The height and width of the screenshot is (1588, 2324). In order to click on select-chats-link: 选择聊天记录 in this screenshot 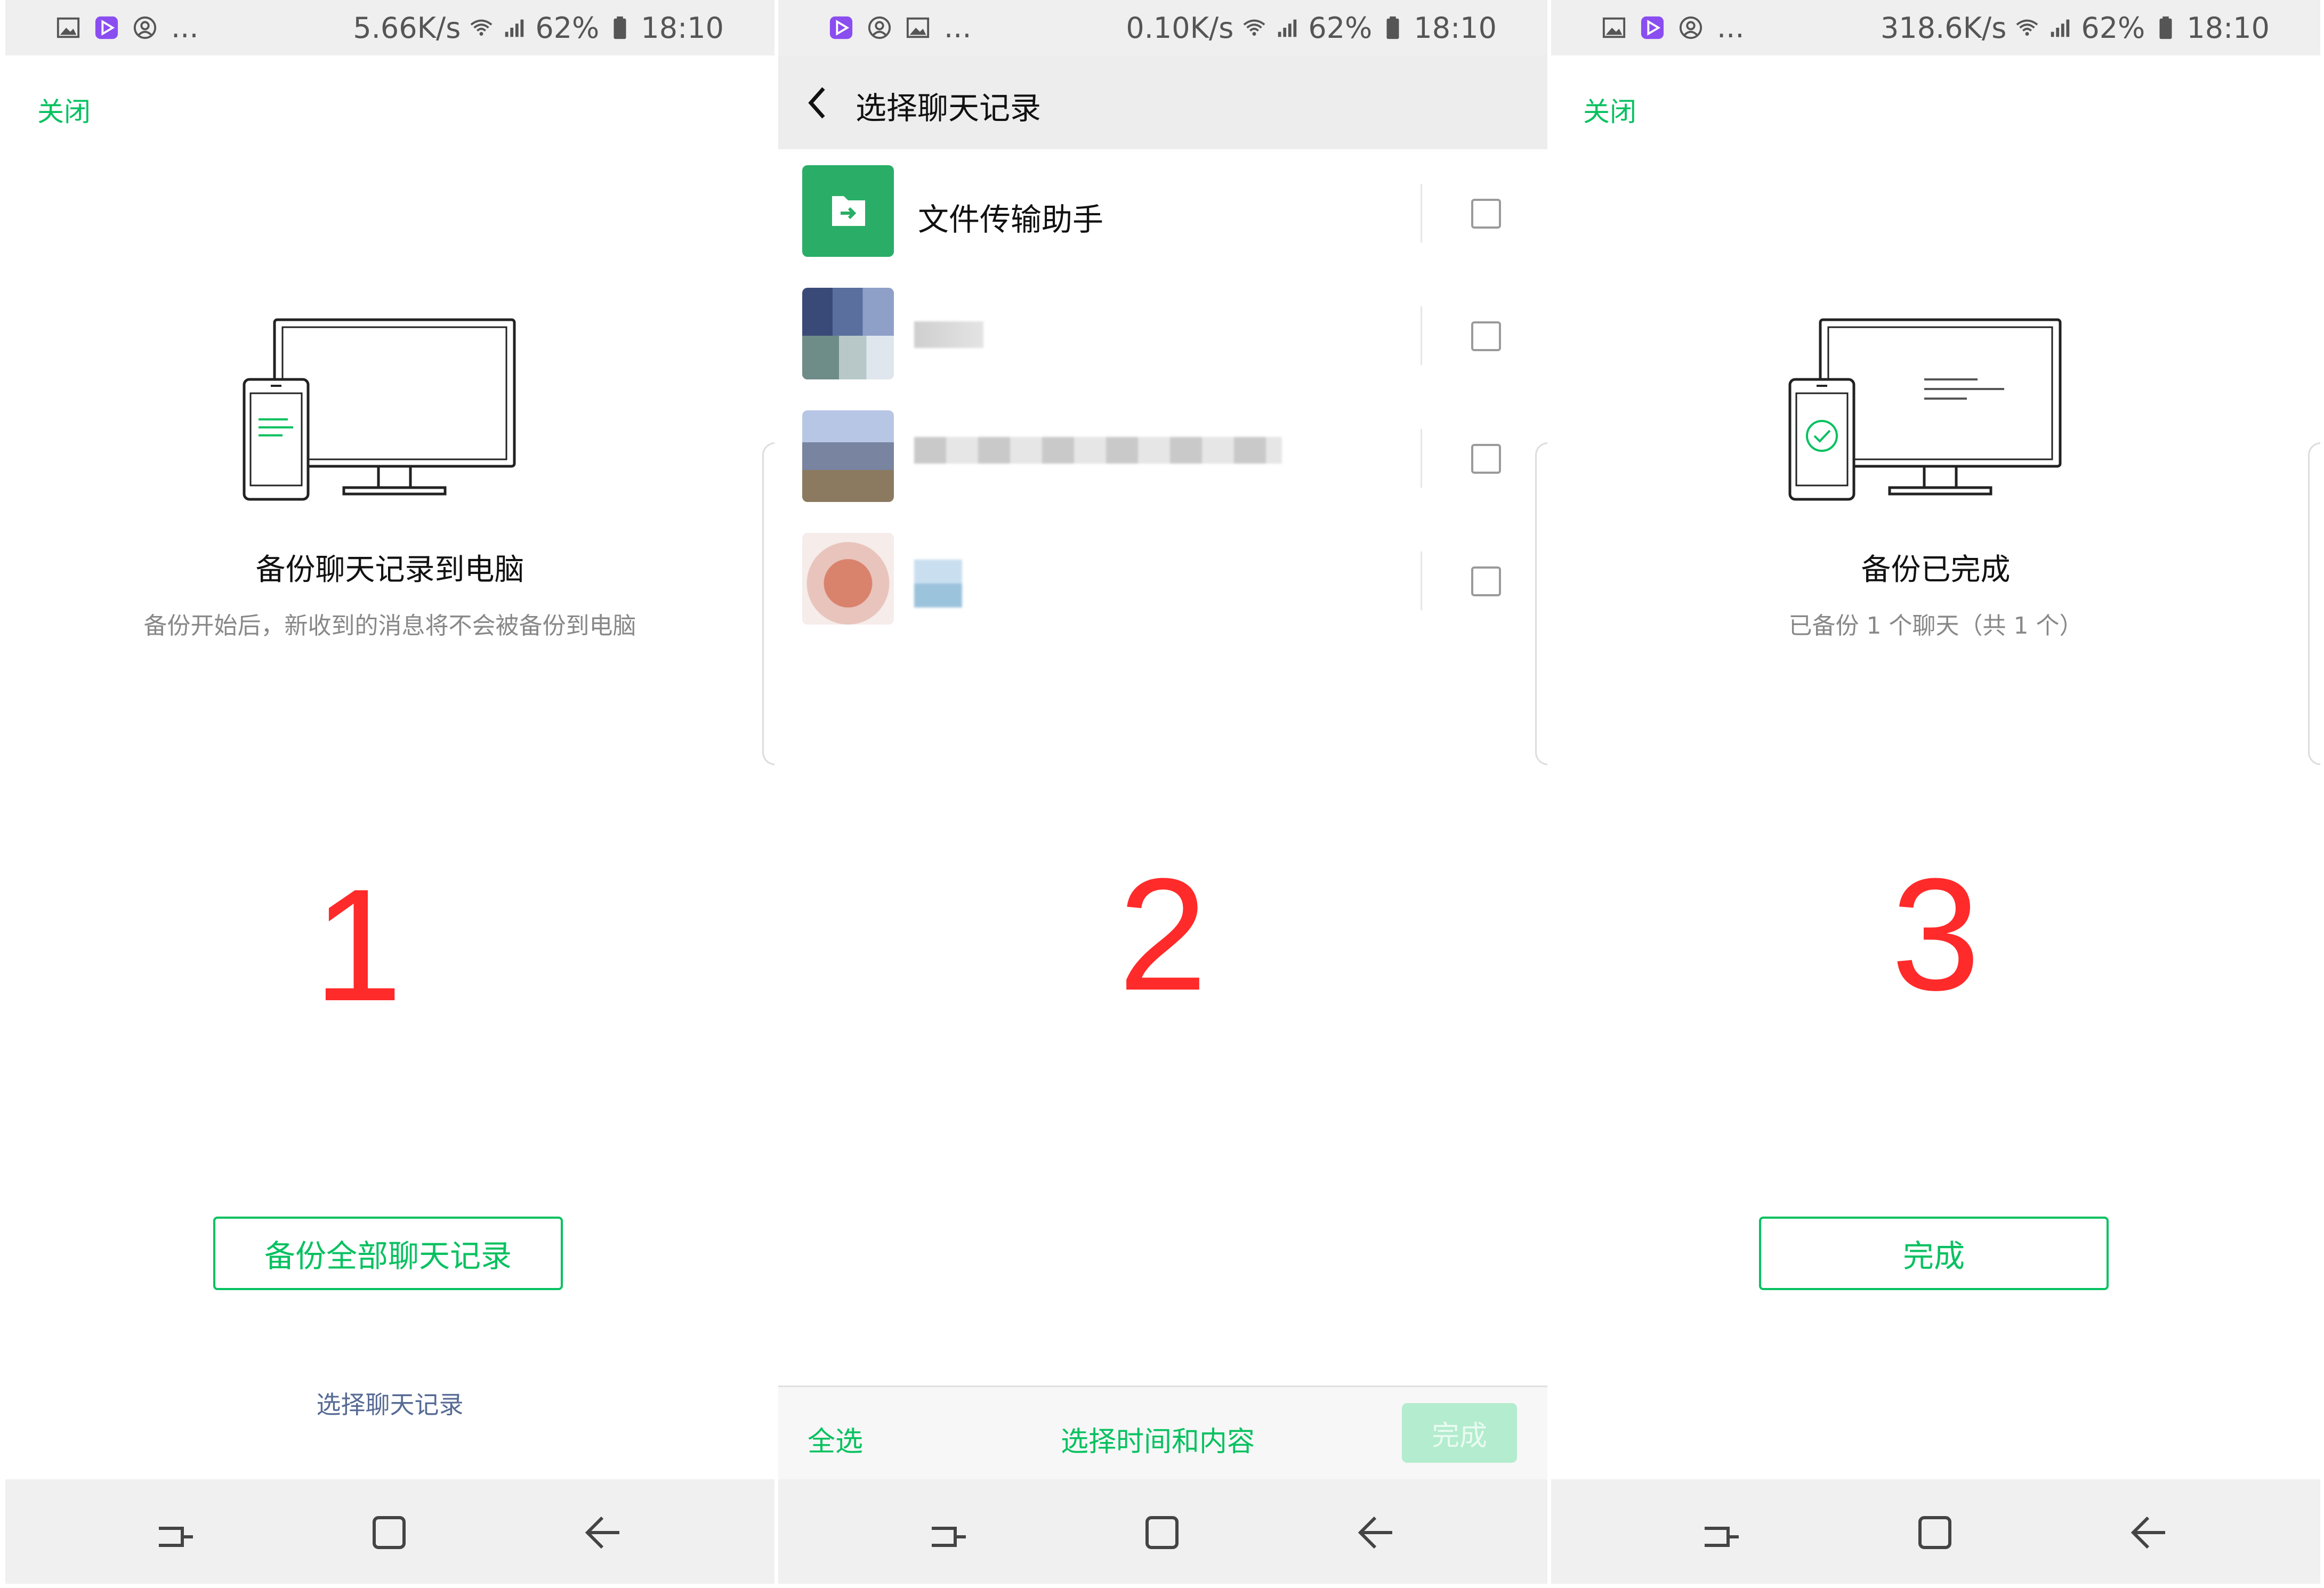, I will do `click(389, 1403)`.